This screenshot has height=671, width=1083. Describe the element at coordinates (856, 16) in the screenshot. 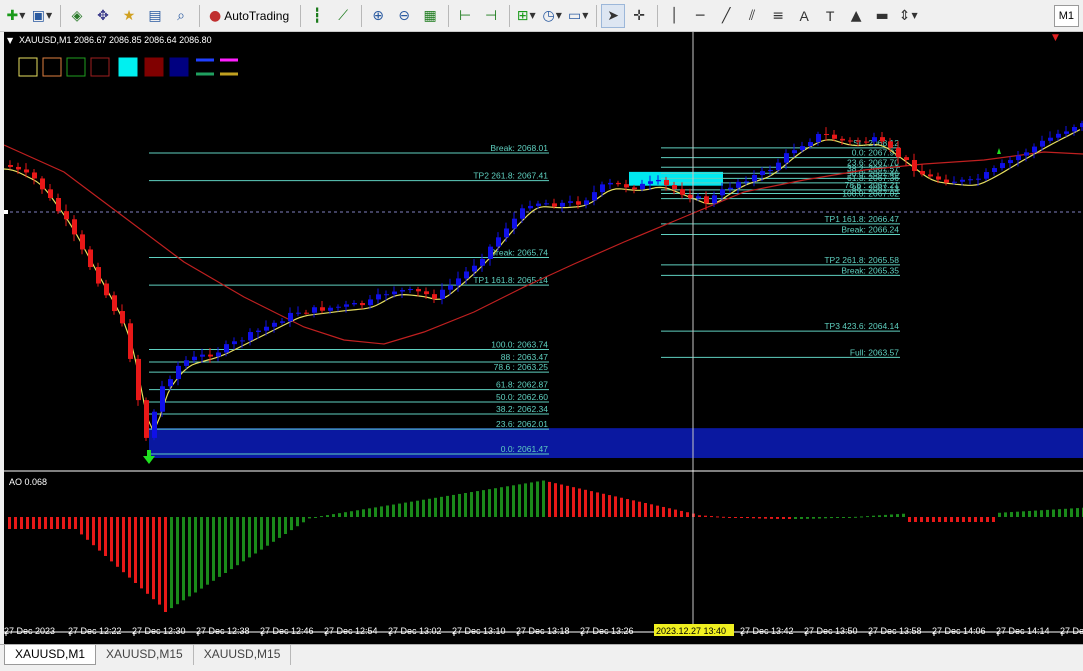

I see `shape-triangle-button: ▲` at that location.